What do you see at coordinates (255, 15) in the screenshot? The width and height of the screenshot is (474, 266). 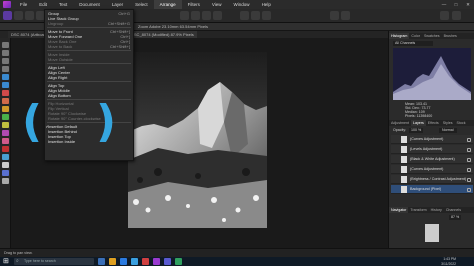 I see `quick-mask-icon` at bounding box center [255, 15].